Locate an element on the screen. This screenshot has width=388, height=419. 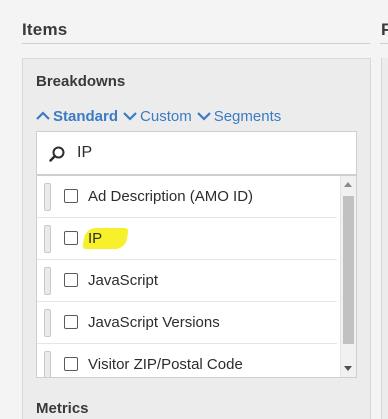
chevron-up-icon is located at coordinates (43, 115).